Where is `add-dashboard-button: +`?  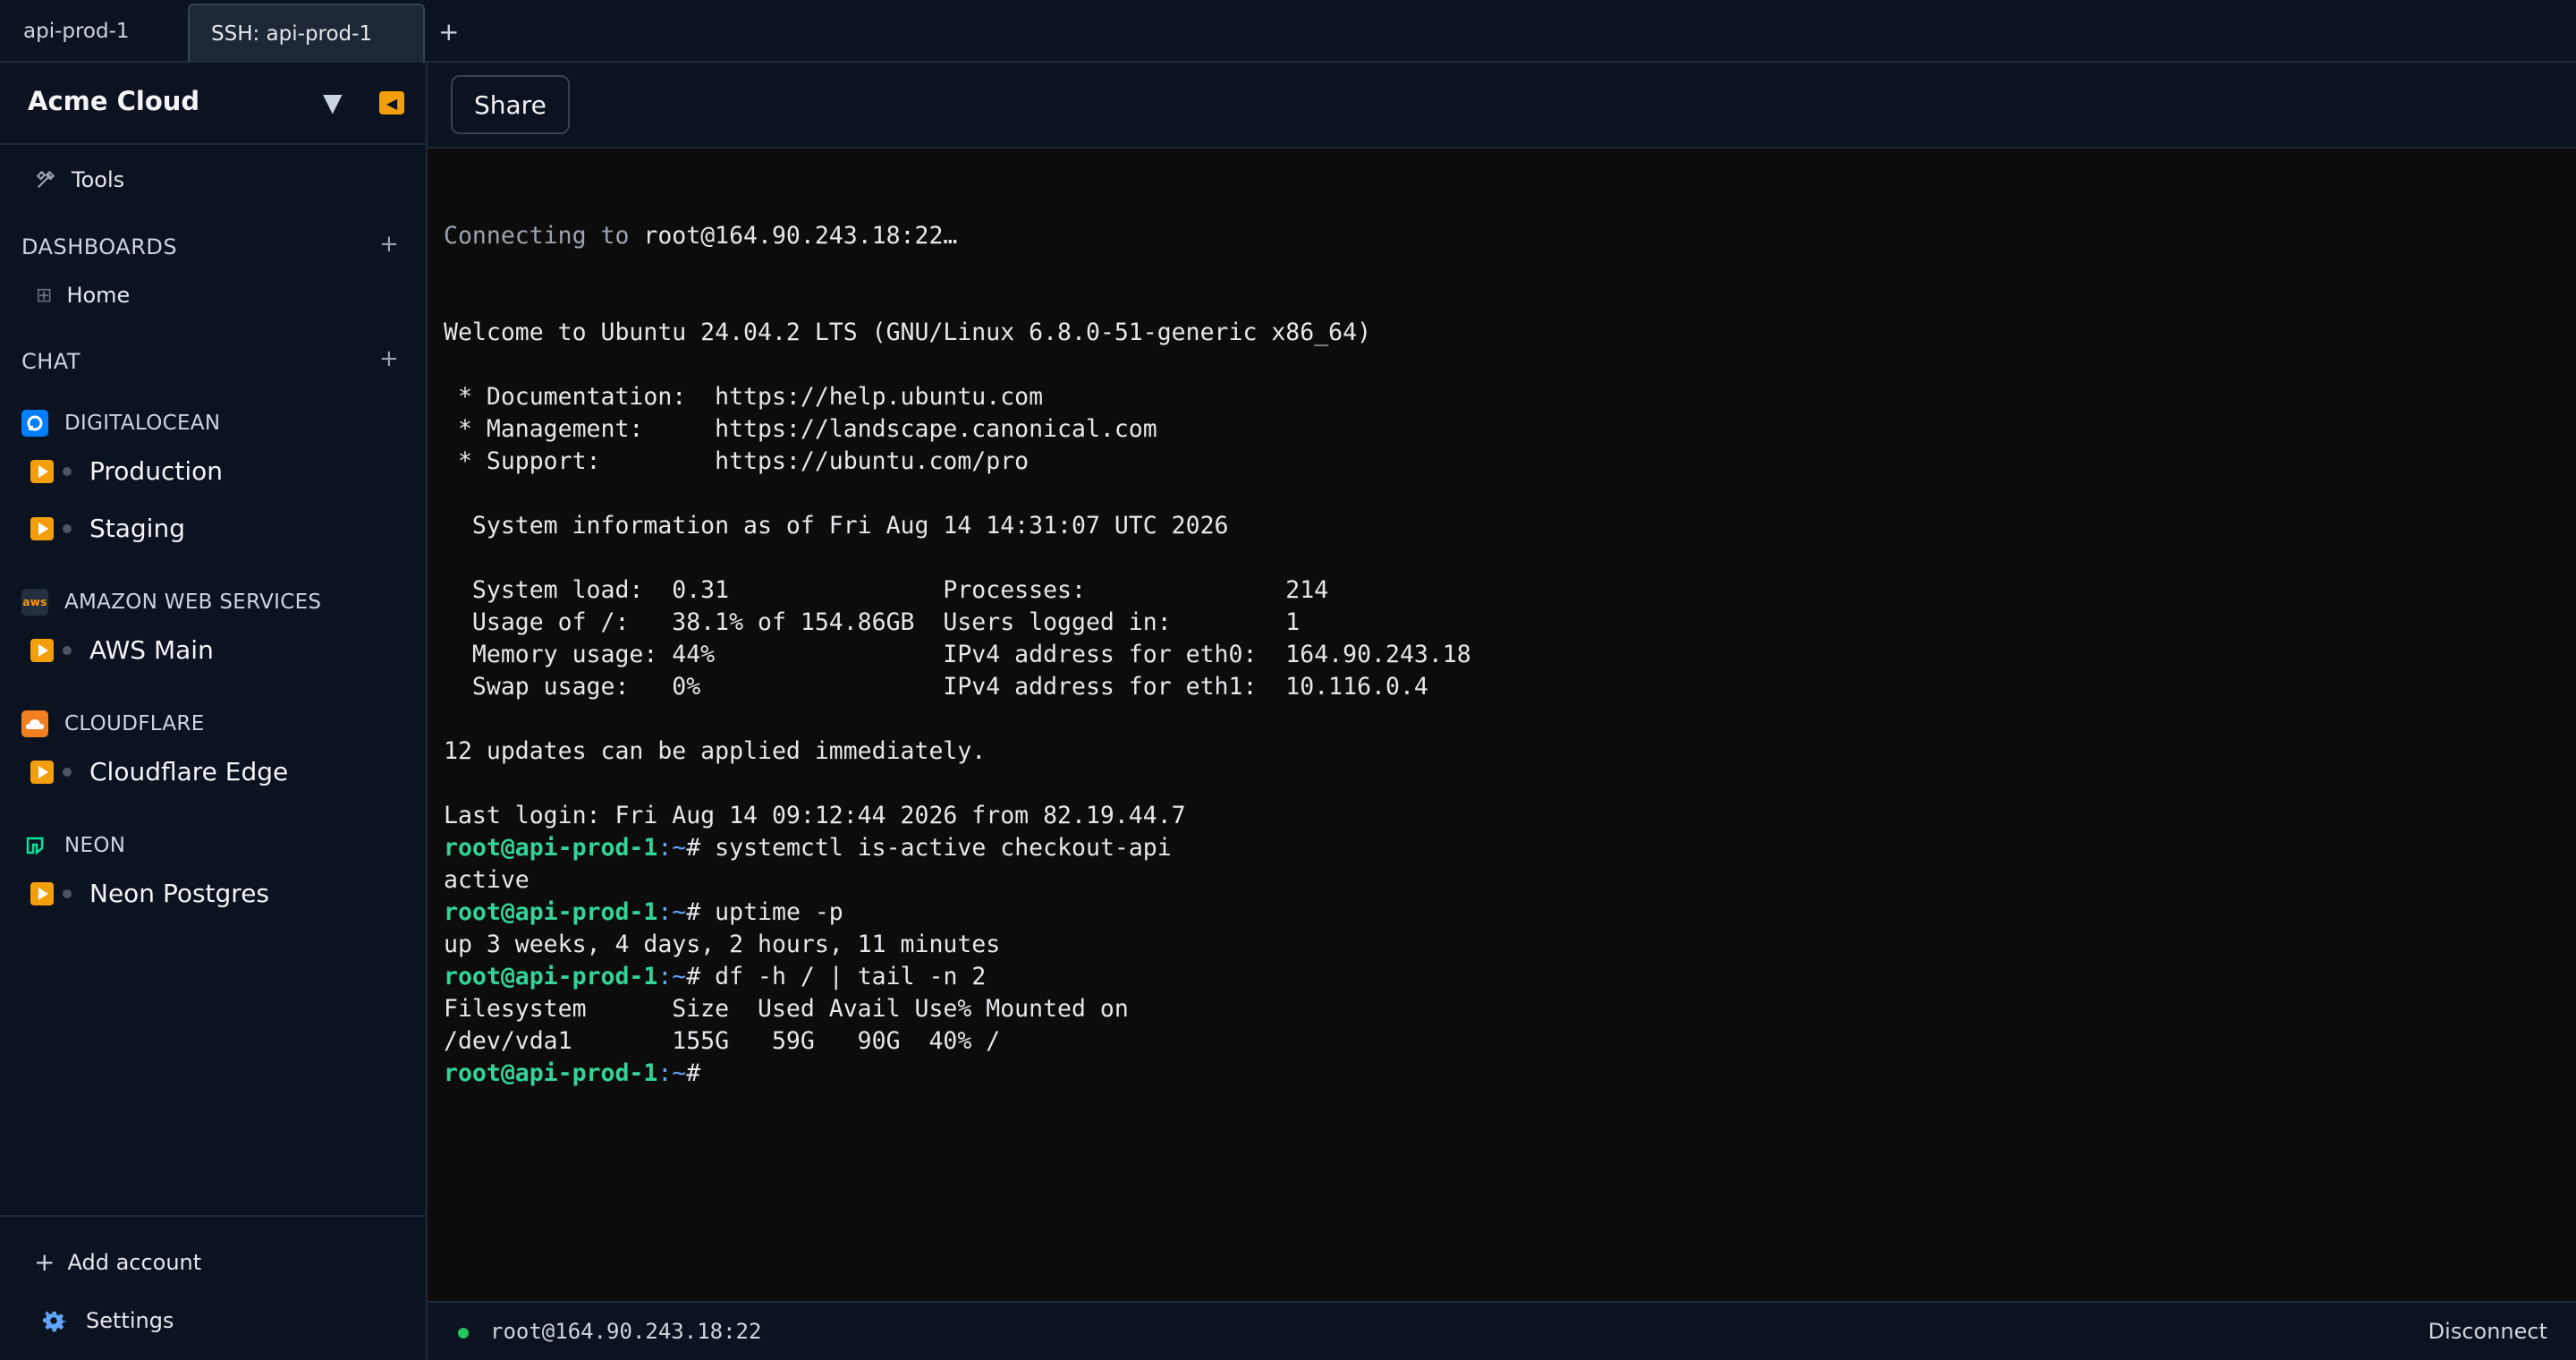
add-dashboard-button: + is located at coordinates (389, 244).